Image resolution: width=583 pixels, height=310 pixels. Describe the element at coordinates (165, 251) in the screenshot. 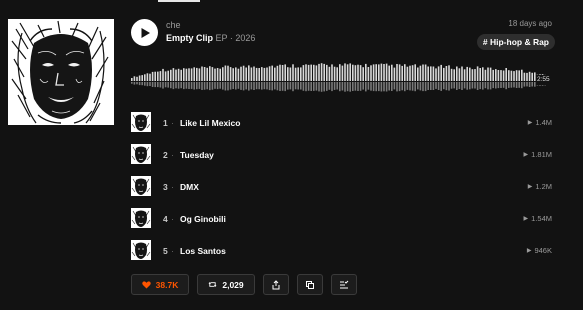

I see `track-number: 5` at that location.